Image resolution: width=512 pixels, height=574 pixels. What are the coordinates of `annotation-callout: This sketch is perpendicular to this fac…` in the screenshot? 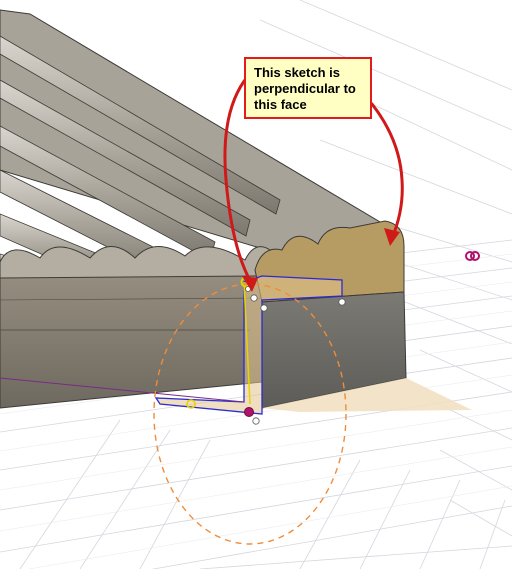 It's located at (308, 88).